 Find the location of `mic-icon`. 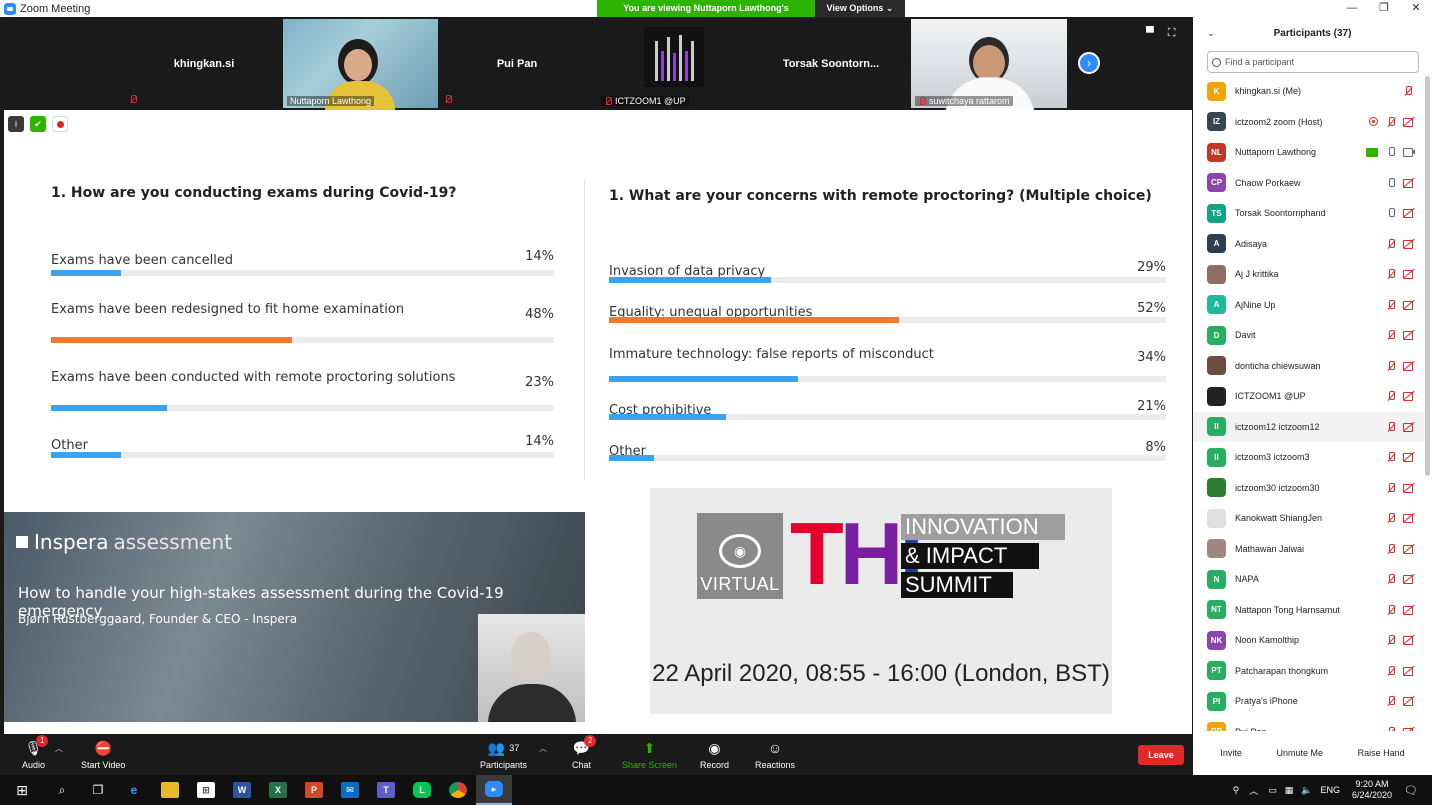

mic-icon is located at coordinates (1391, 183).